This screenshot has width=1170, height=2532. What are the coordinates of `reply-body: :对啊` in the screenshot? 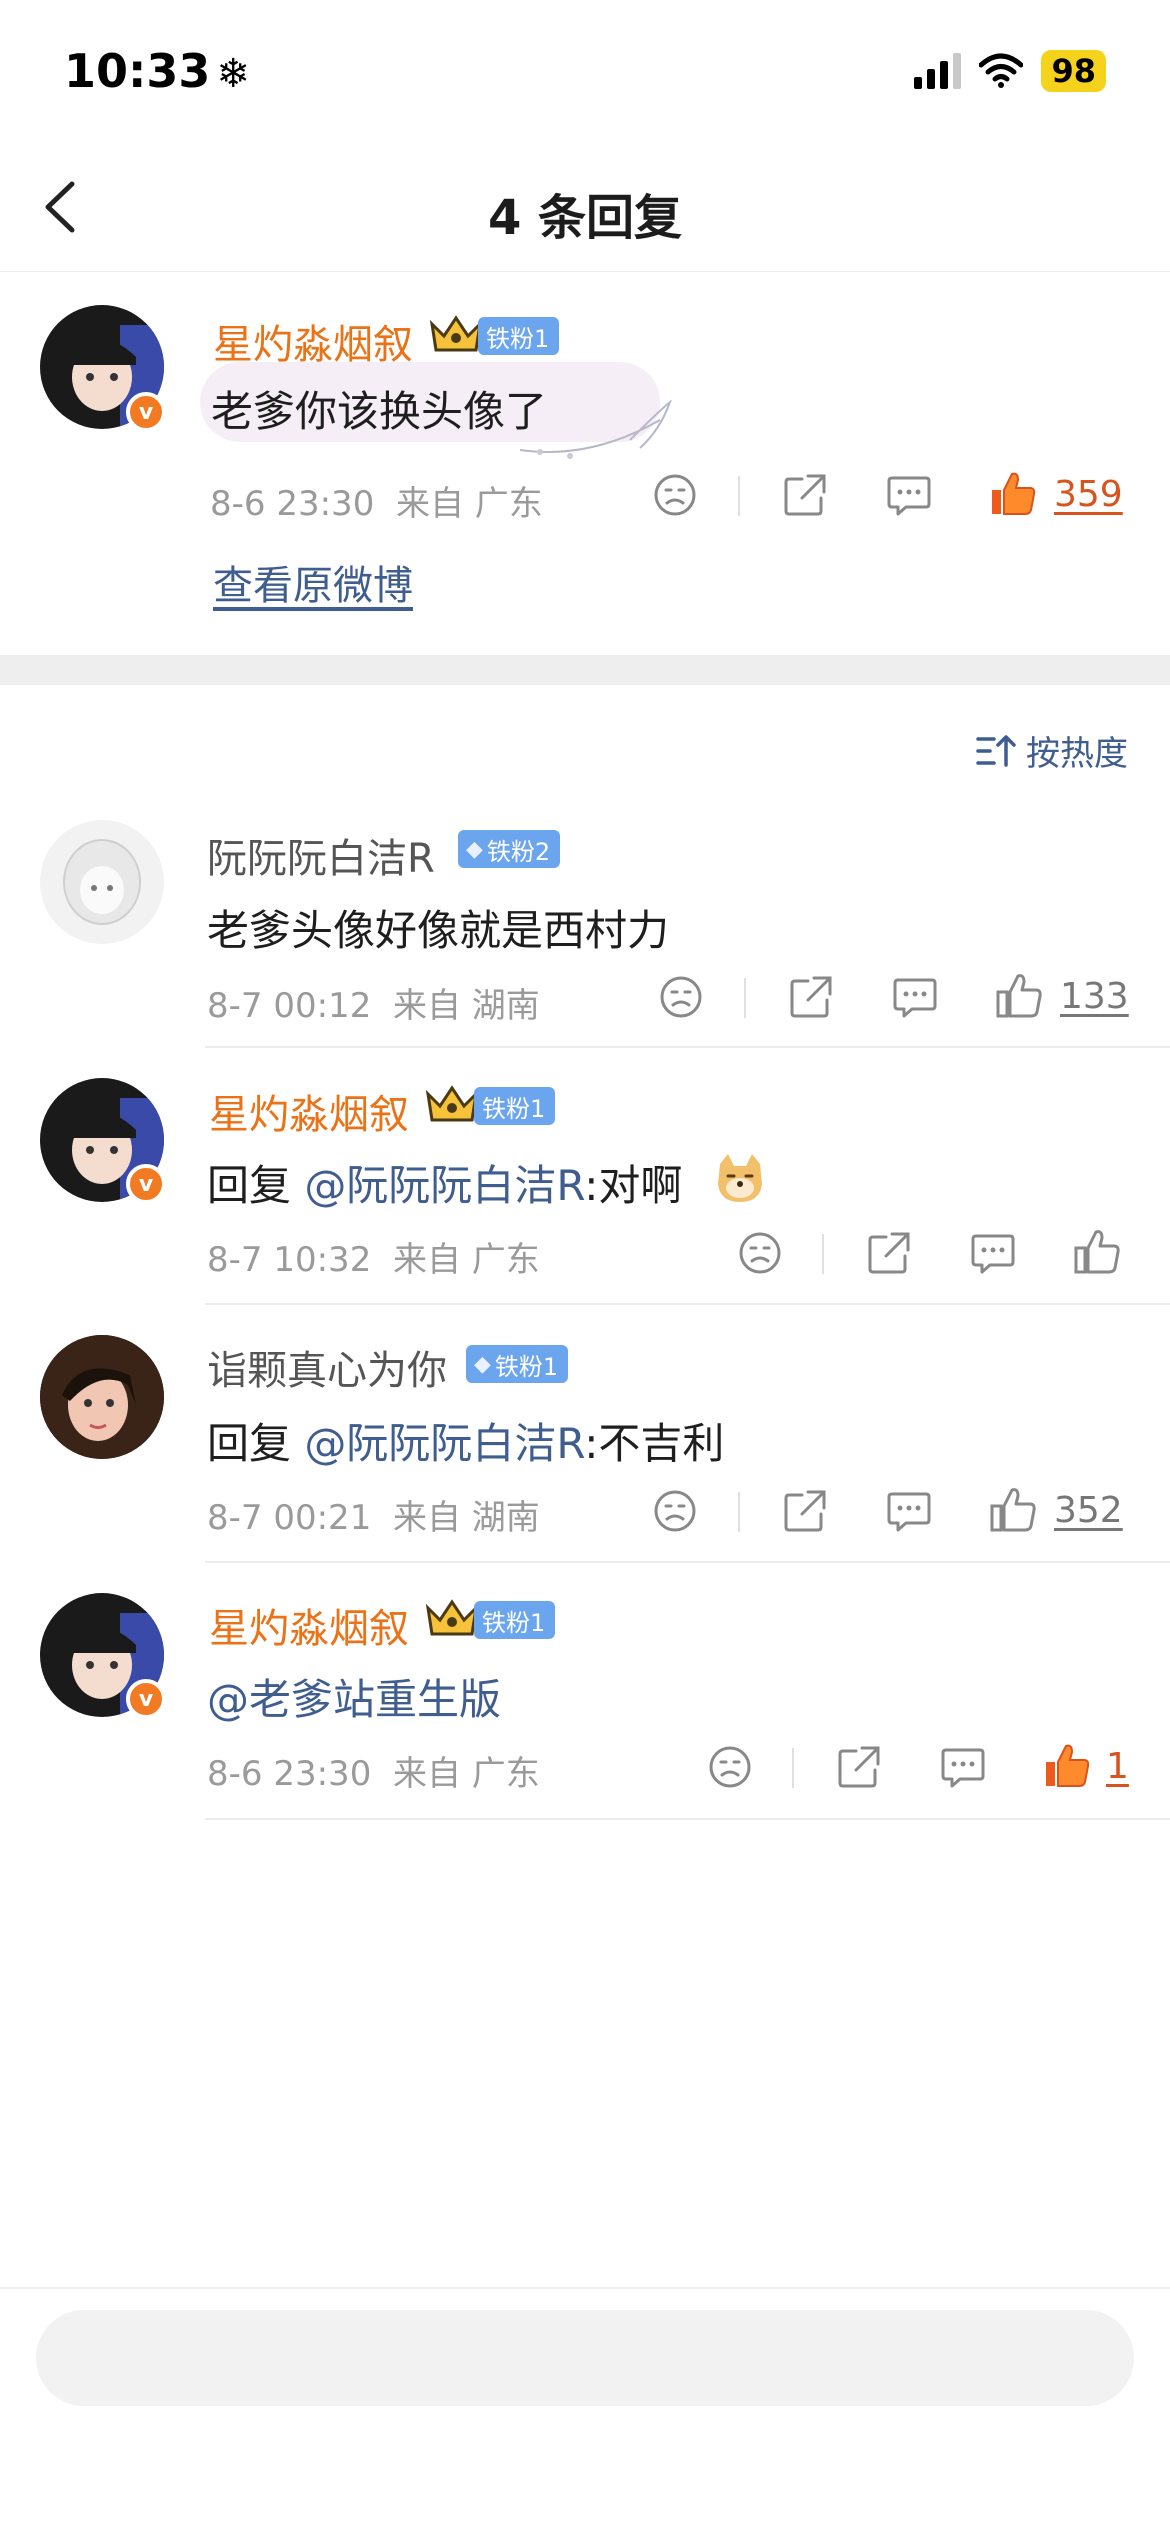 It's located at (633, 1185).